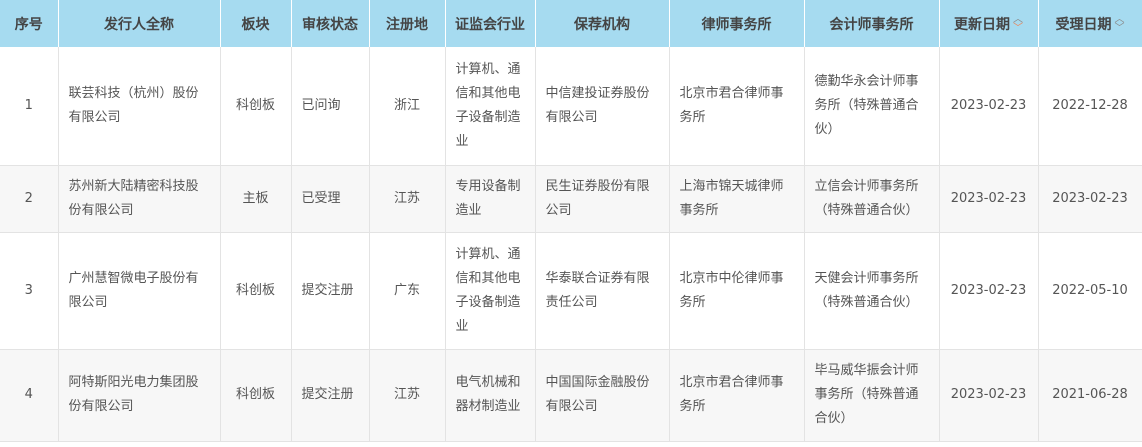  I want to click on cell-sponsor: 华泰联合证券有限责任公司, so click(602, 291).